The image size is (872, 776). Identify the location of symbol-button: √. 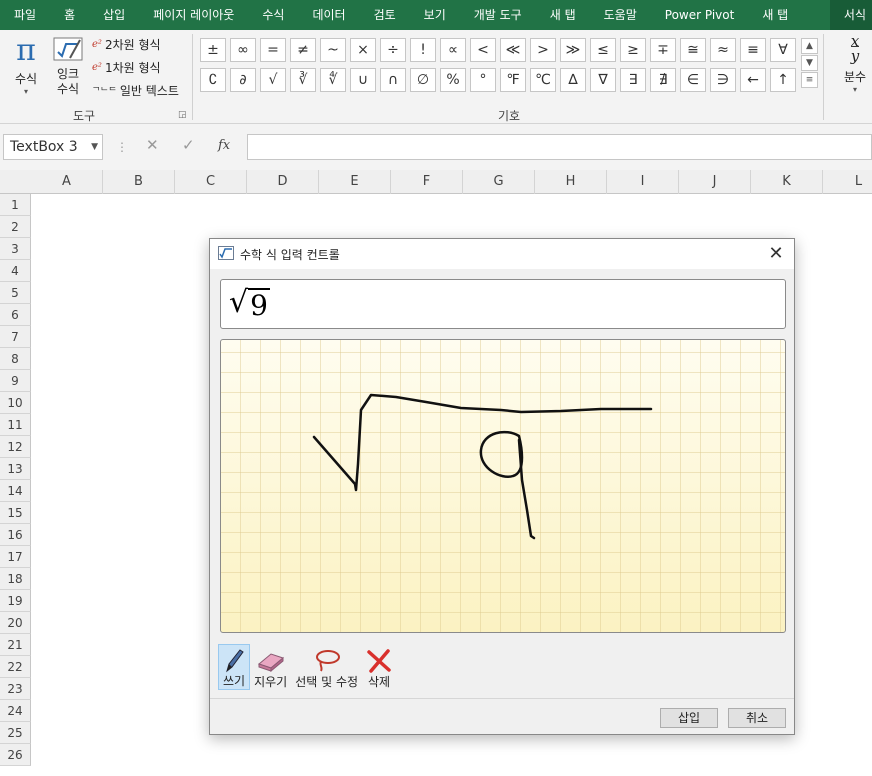
(273, 80).